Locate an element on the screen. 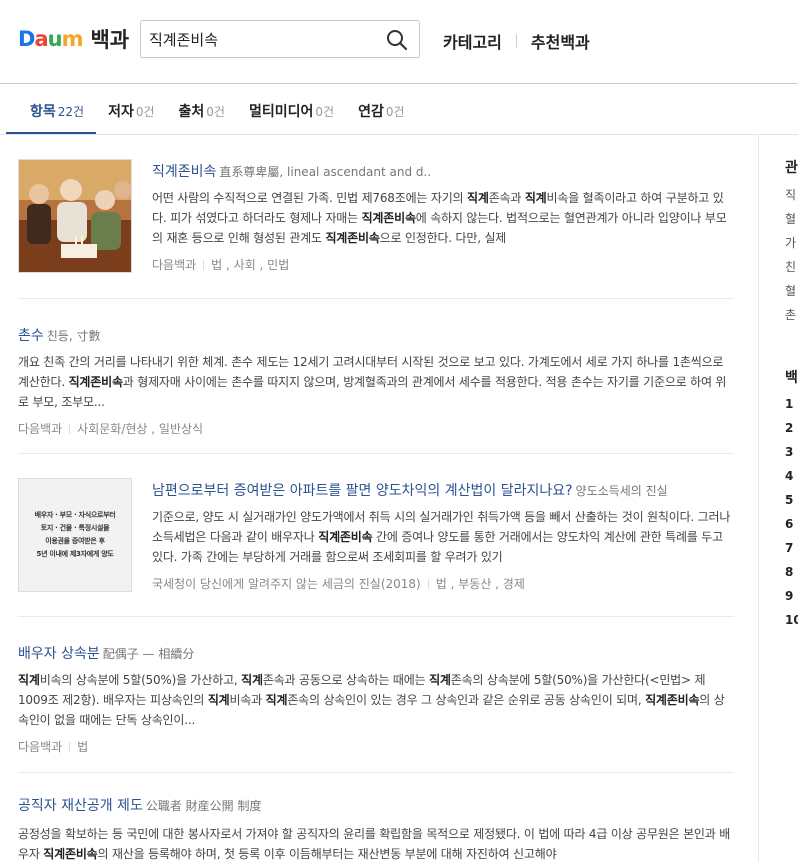  related-item: 촌 is located at coordinates (790, 314).